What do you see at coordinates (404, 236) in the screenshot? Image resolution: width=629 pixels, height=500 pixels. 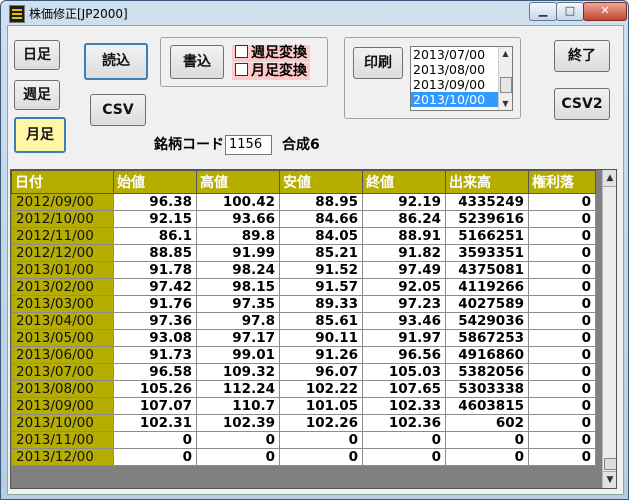 I see `value-cell: 88.91` at bounding box center [404, 236].